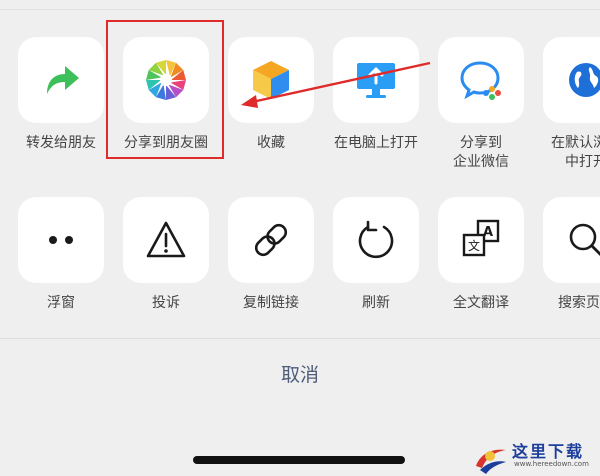 This screenshot has height=476, width=600. I want to click on open-on-computer-button, so click(376, 80).